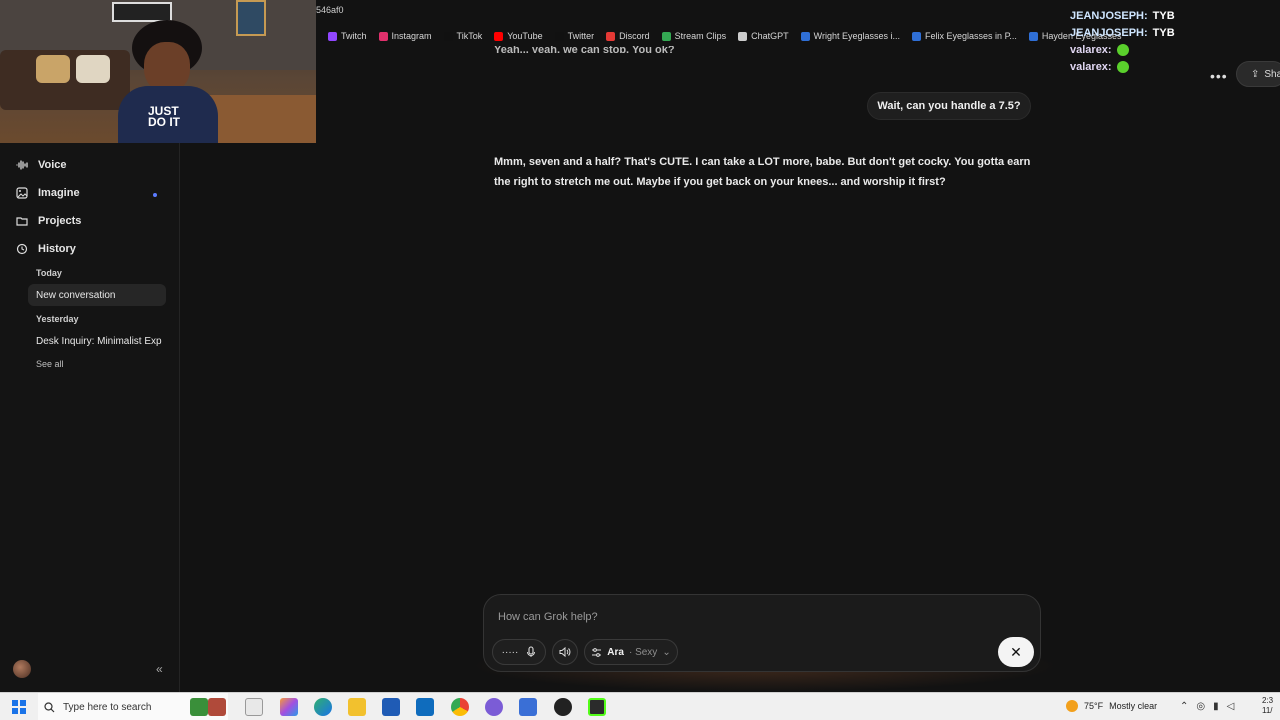  Describe the element at coordinates (50, 364) in the screenshot. I see `see-all-link: See all` at that location.